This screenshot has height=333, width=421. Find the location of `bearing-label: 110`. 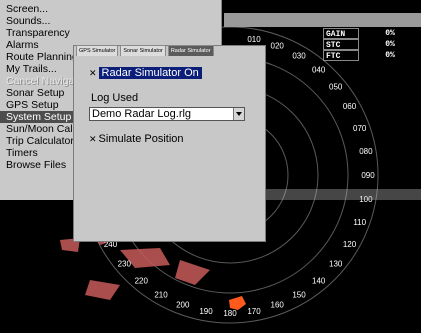

bearing-label: 110 is located at coordinates (359, 222).